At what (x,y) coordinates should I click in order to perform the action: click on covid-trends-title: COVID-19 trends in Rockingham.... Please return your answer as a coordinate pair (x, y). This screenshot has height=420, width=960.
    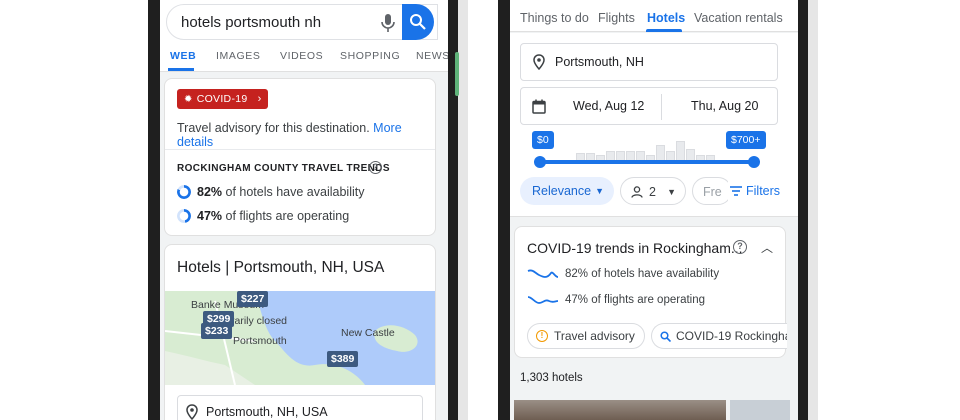
    Looking at the image, I should click on (635, 248).